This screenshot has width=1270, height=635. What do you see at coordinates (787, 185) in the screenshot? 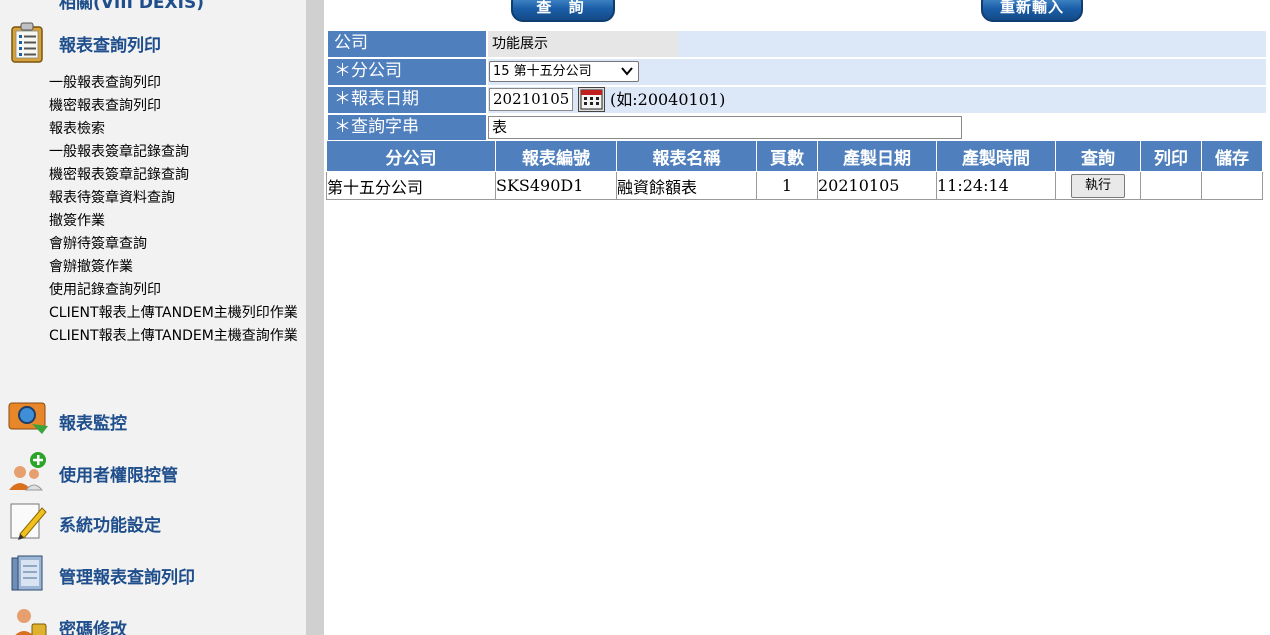
I see `cell-pages: 1` at bounding box center [787, 185].